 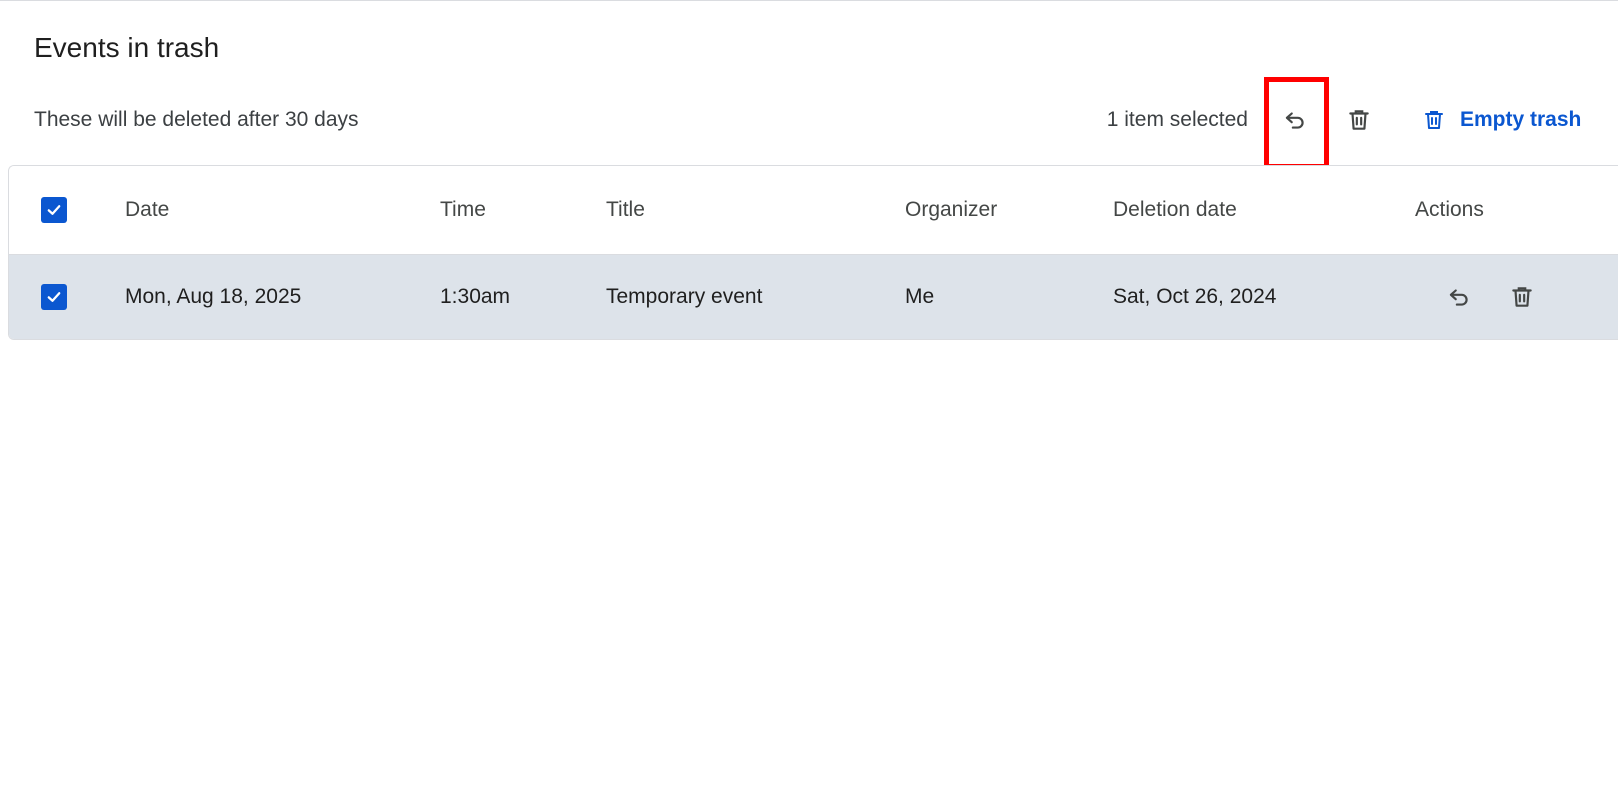 What do you see at coordinates (1521, 119) in the screenshot?
I see `empty-trash-label: Empty trash` at bounding box center [1521, 119].